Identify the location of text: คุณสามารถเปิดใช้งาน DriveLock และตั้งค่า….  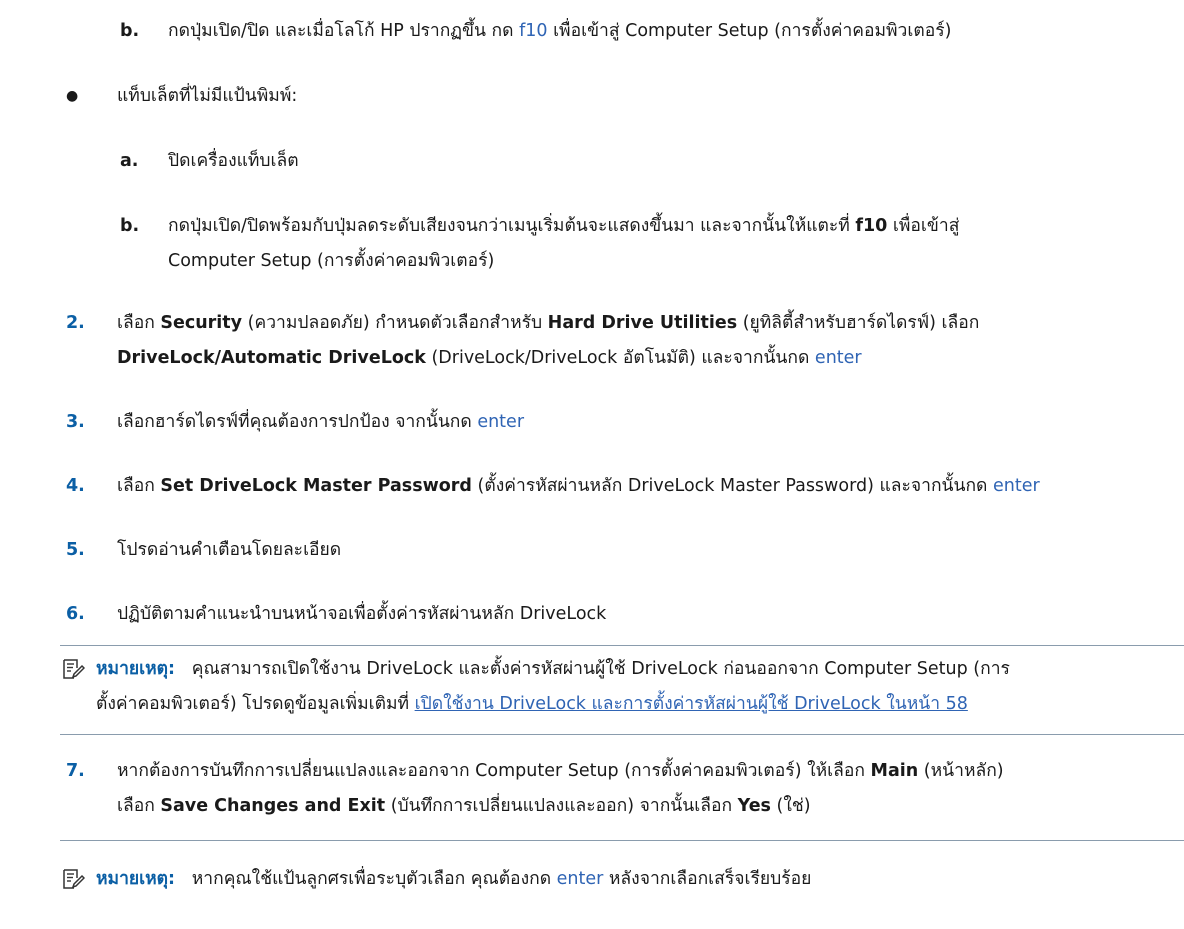
(600, 669).